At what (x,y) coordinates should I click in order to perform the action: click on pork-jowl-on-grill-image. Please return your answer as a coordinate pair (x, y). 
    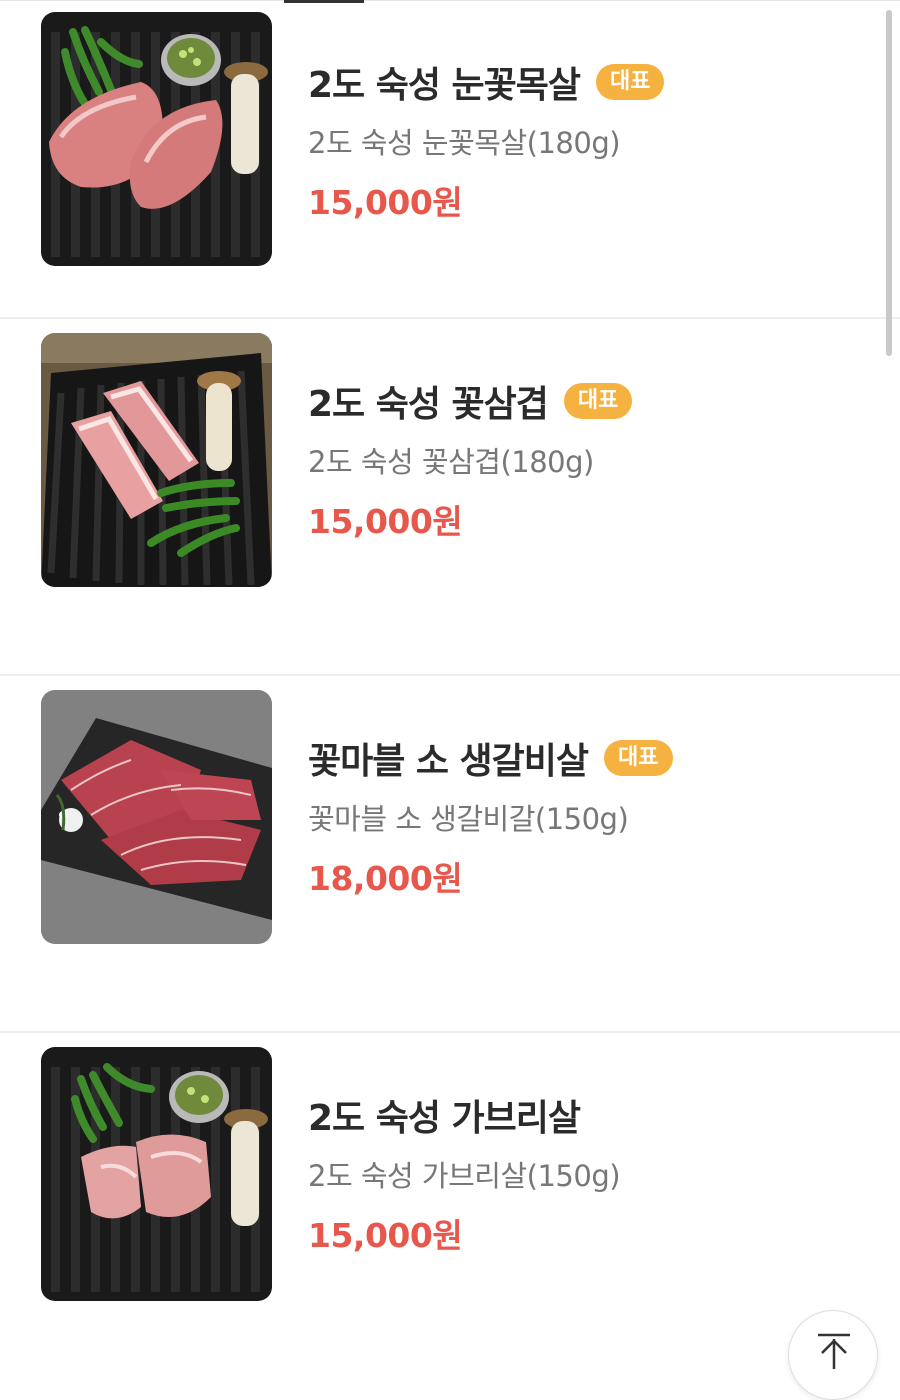
    Looking at the image, I should click on (156, 1174).